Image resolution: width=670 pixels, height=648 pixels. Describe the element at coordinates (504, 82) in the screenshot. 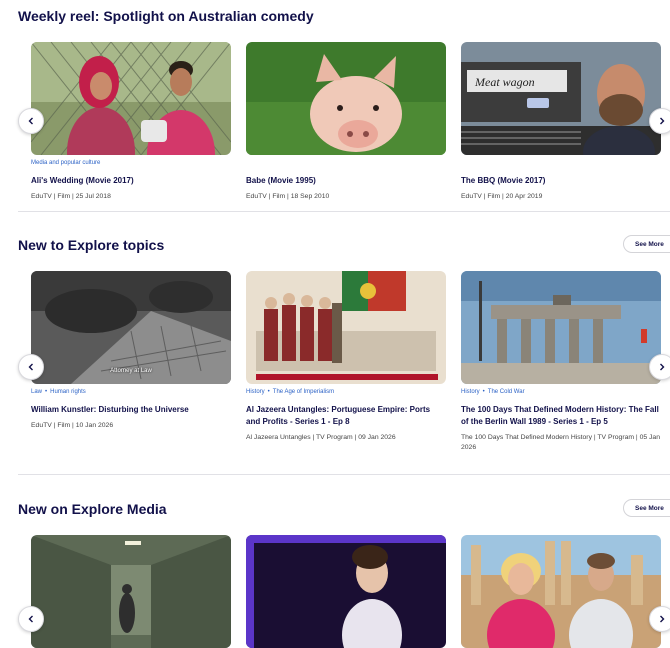

I see `van-sign-text: Meat wagon` at that location.